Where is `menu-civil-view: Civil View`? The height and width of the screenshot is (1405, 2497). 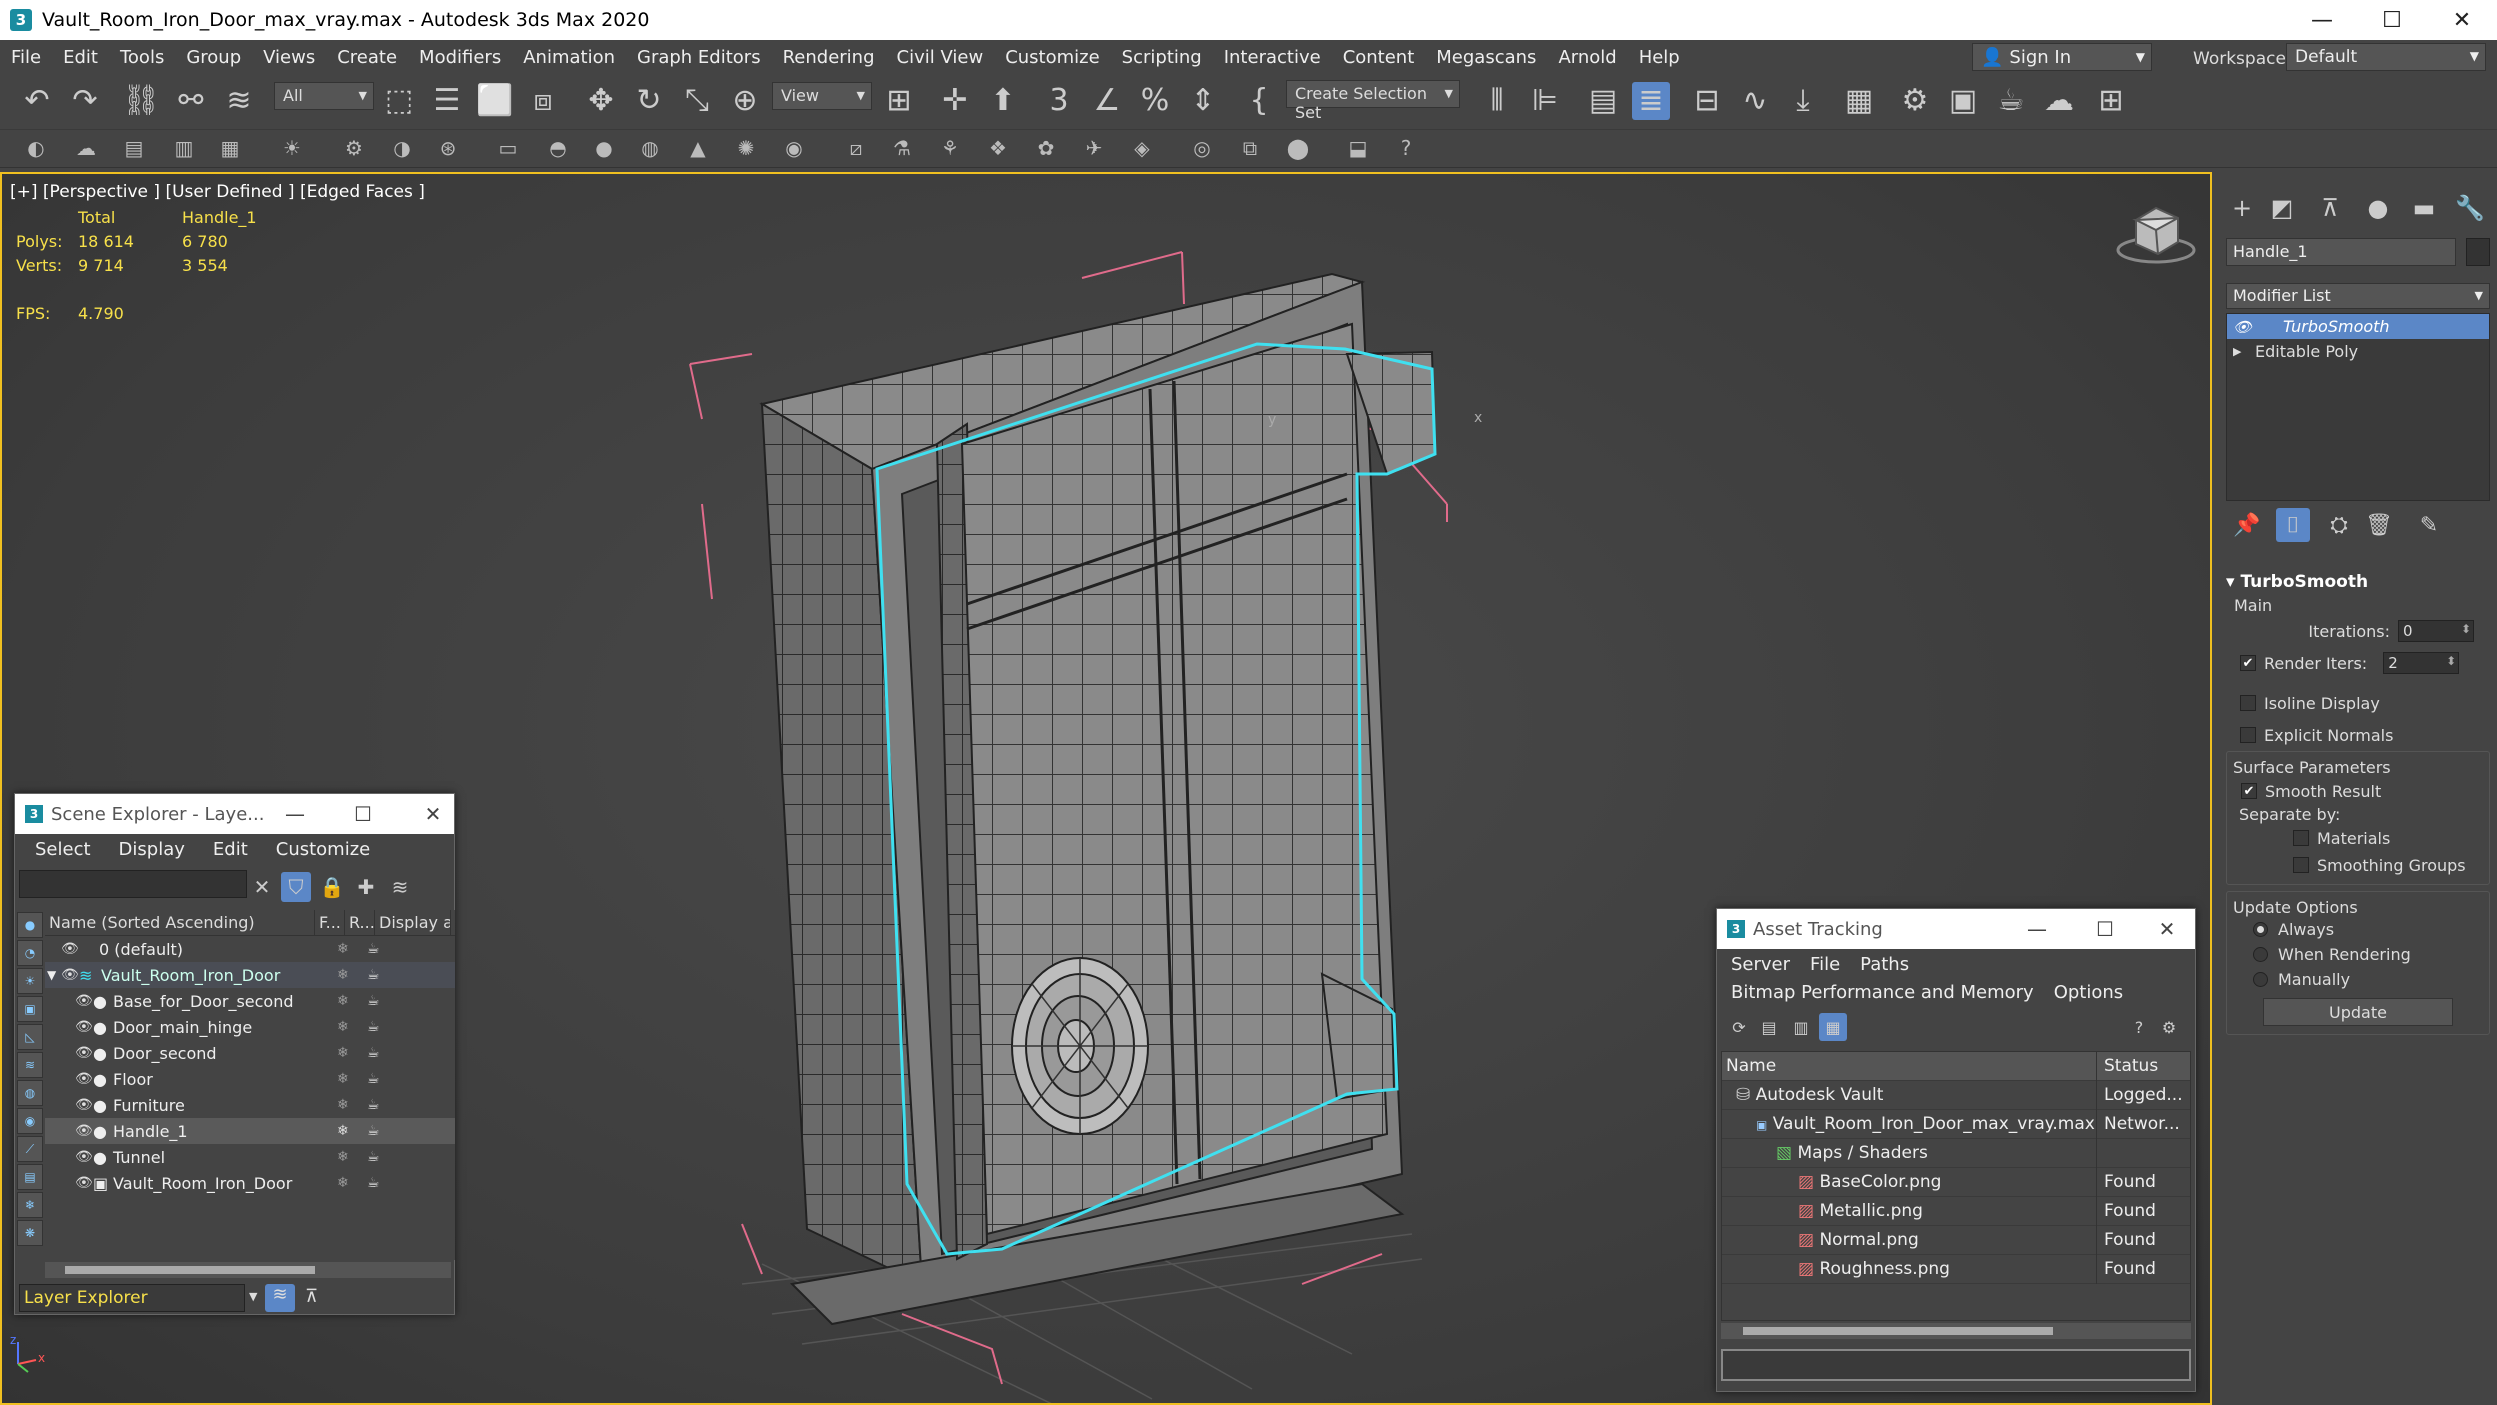 menu-civil-view: Civil View is located at coordinates (940, 57).